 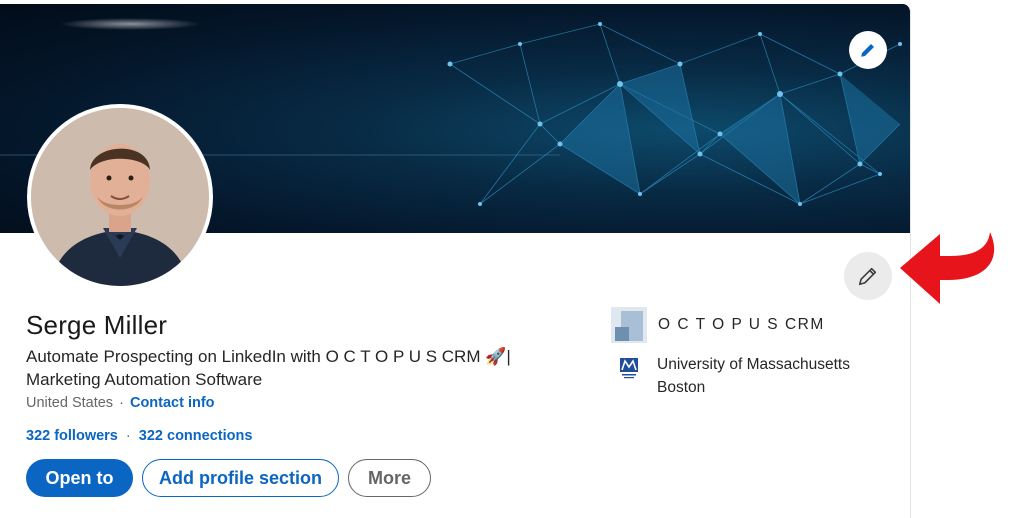 I want to click on red-curved-arrow-icon, so click(x=947, y=268).